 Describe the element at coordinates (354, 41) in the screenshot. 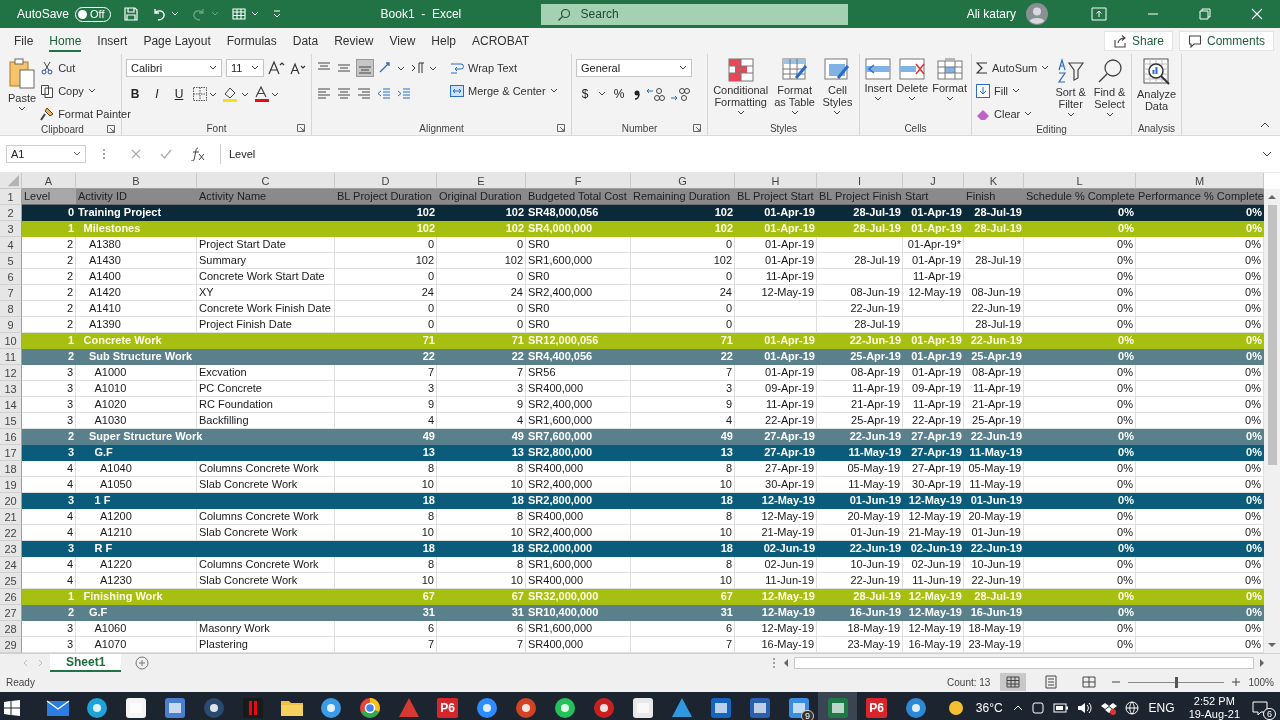

I see `ribbon-tab: Review` at that location.